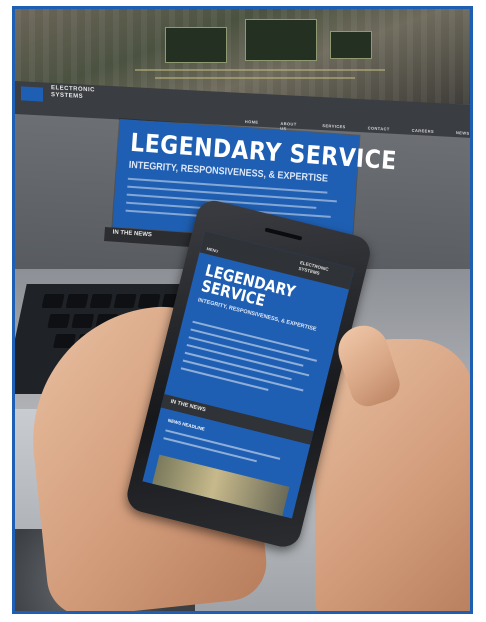 The width and height of the screenshot is (486, 622). I want to click on monitor-nav-item: CONTACT, so click(378, 128).